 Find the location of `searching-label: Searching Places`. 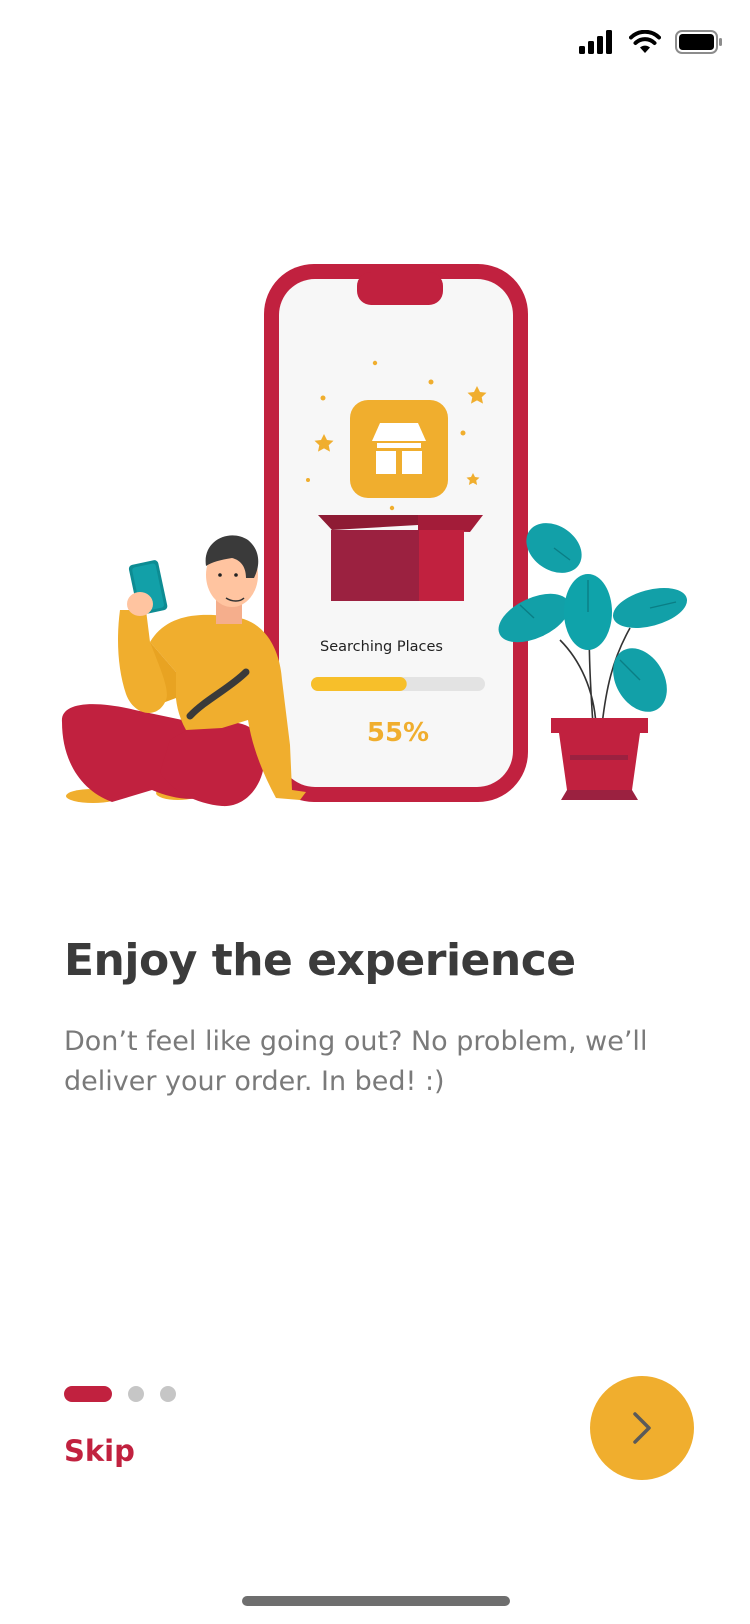

searching-label: Searching Places is located at coordinates (381, 647).